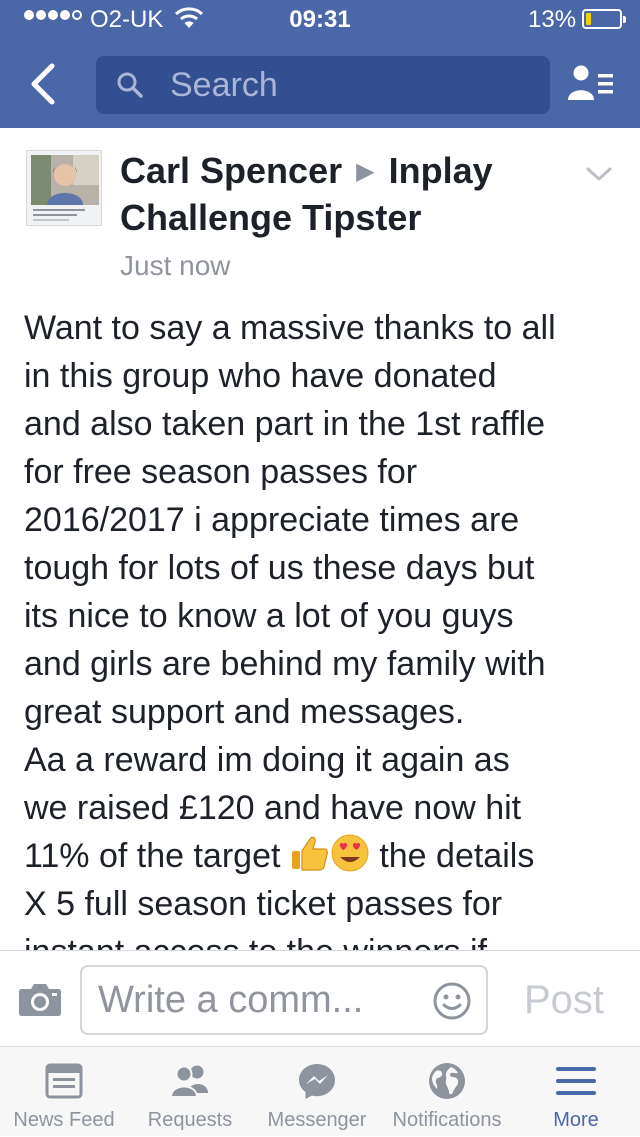 The height and width of the screenshot is (1137, 640). Describe the element at coordinates (231, 170) in the screenshot. I see `author-name: Carl Spencer` at that location.